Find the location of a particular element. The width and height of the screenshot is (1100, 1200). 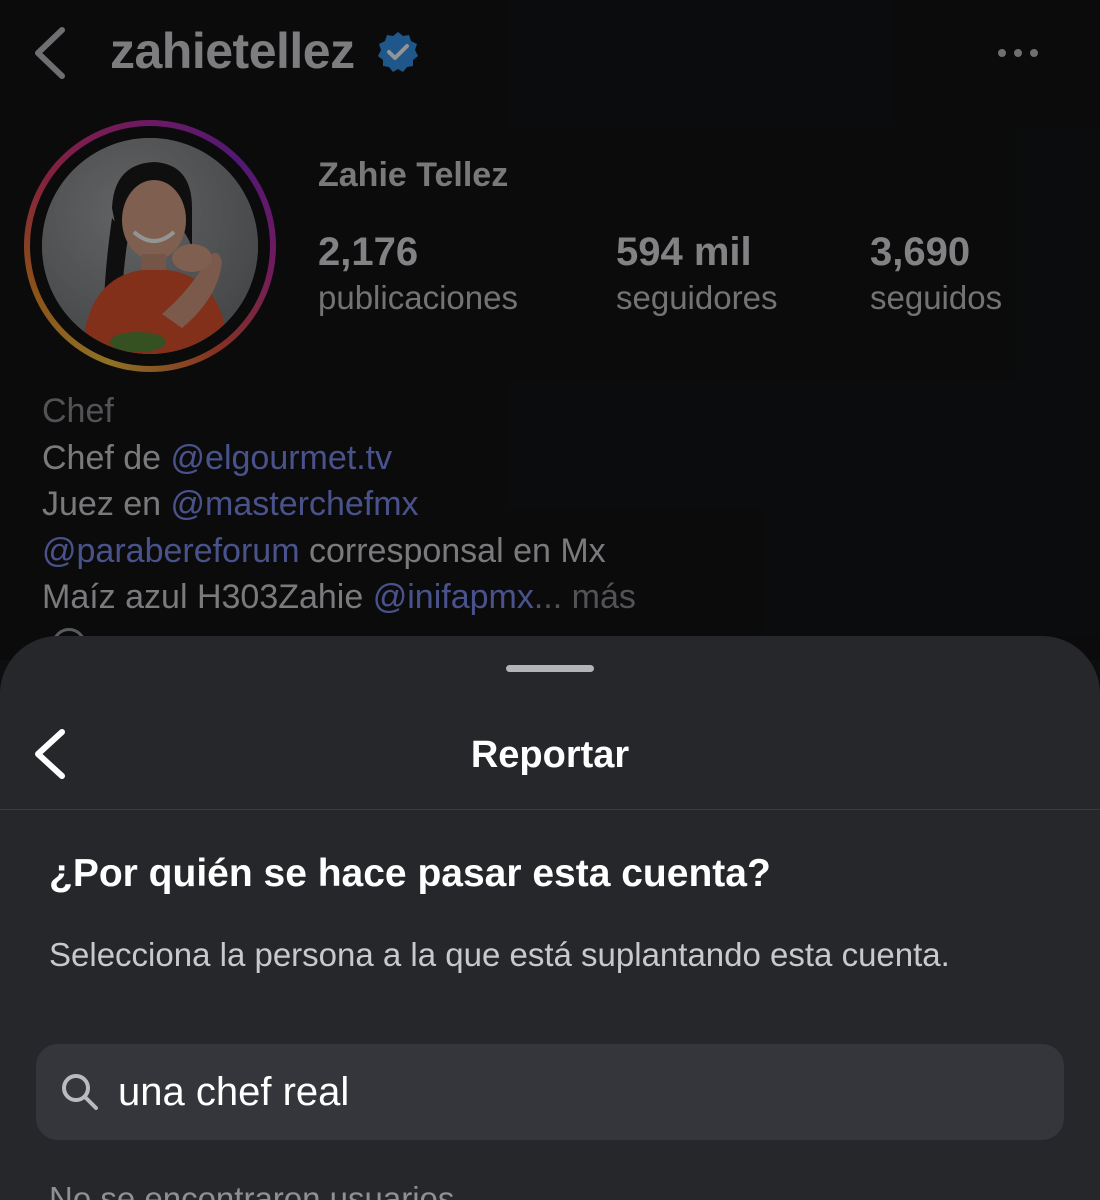

search-input is located at coordinates (578, 1092).